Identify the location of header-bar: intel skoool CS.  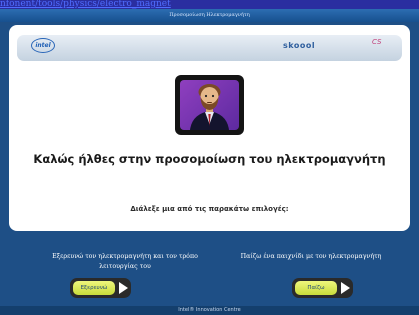
(209, 48).